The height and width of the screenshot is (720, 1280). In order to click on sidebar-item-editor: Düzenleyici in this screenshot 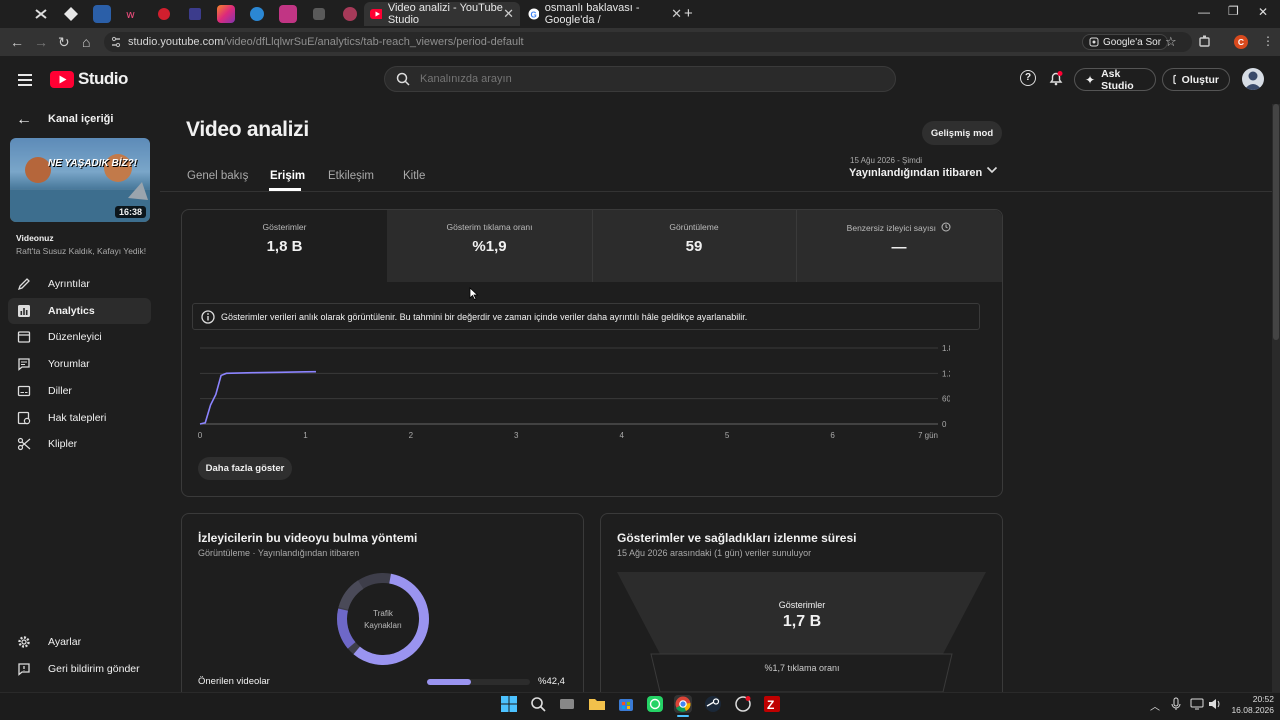, I will do `click(79, 337)`.